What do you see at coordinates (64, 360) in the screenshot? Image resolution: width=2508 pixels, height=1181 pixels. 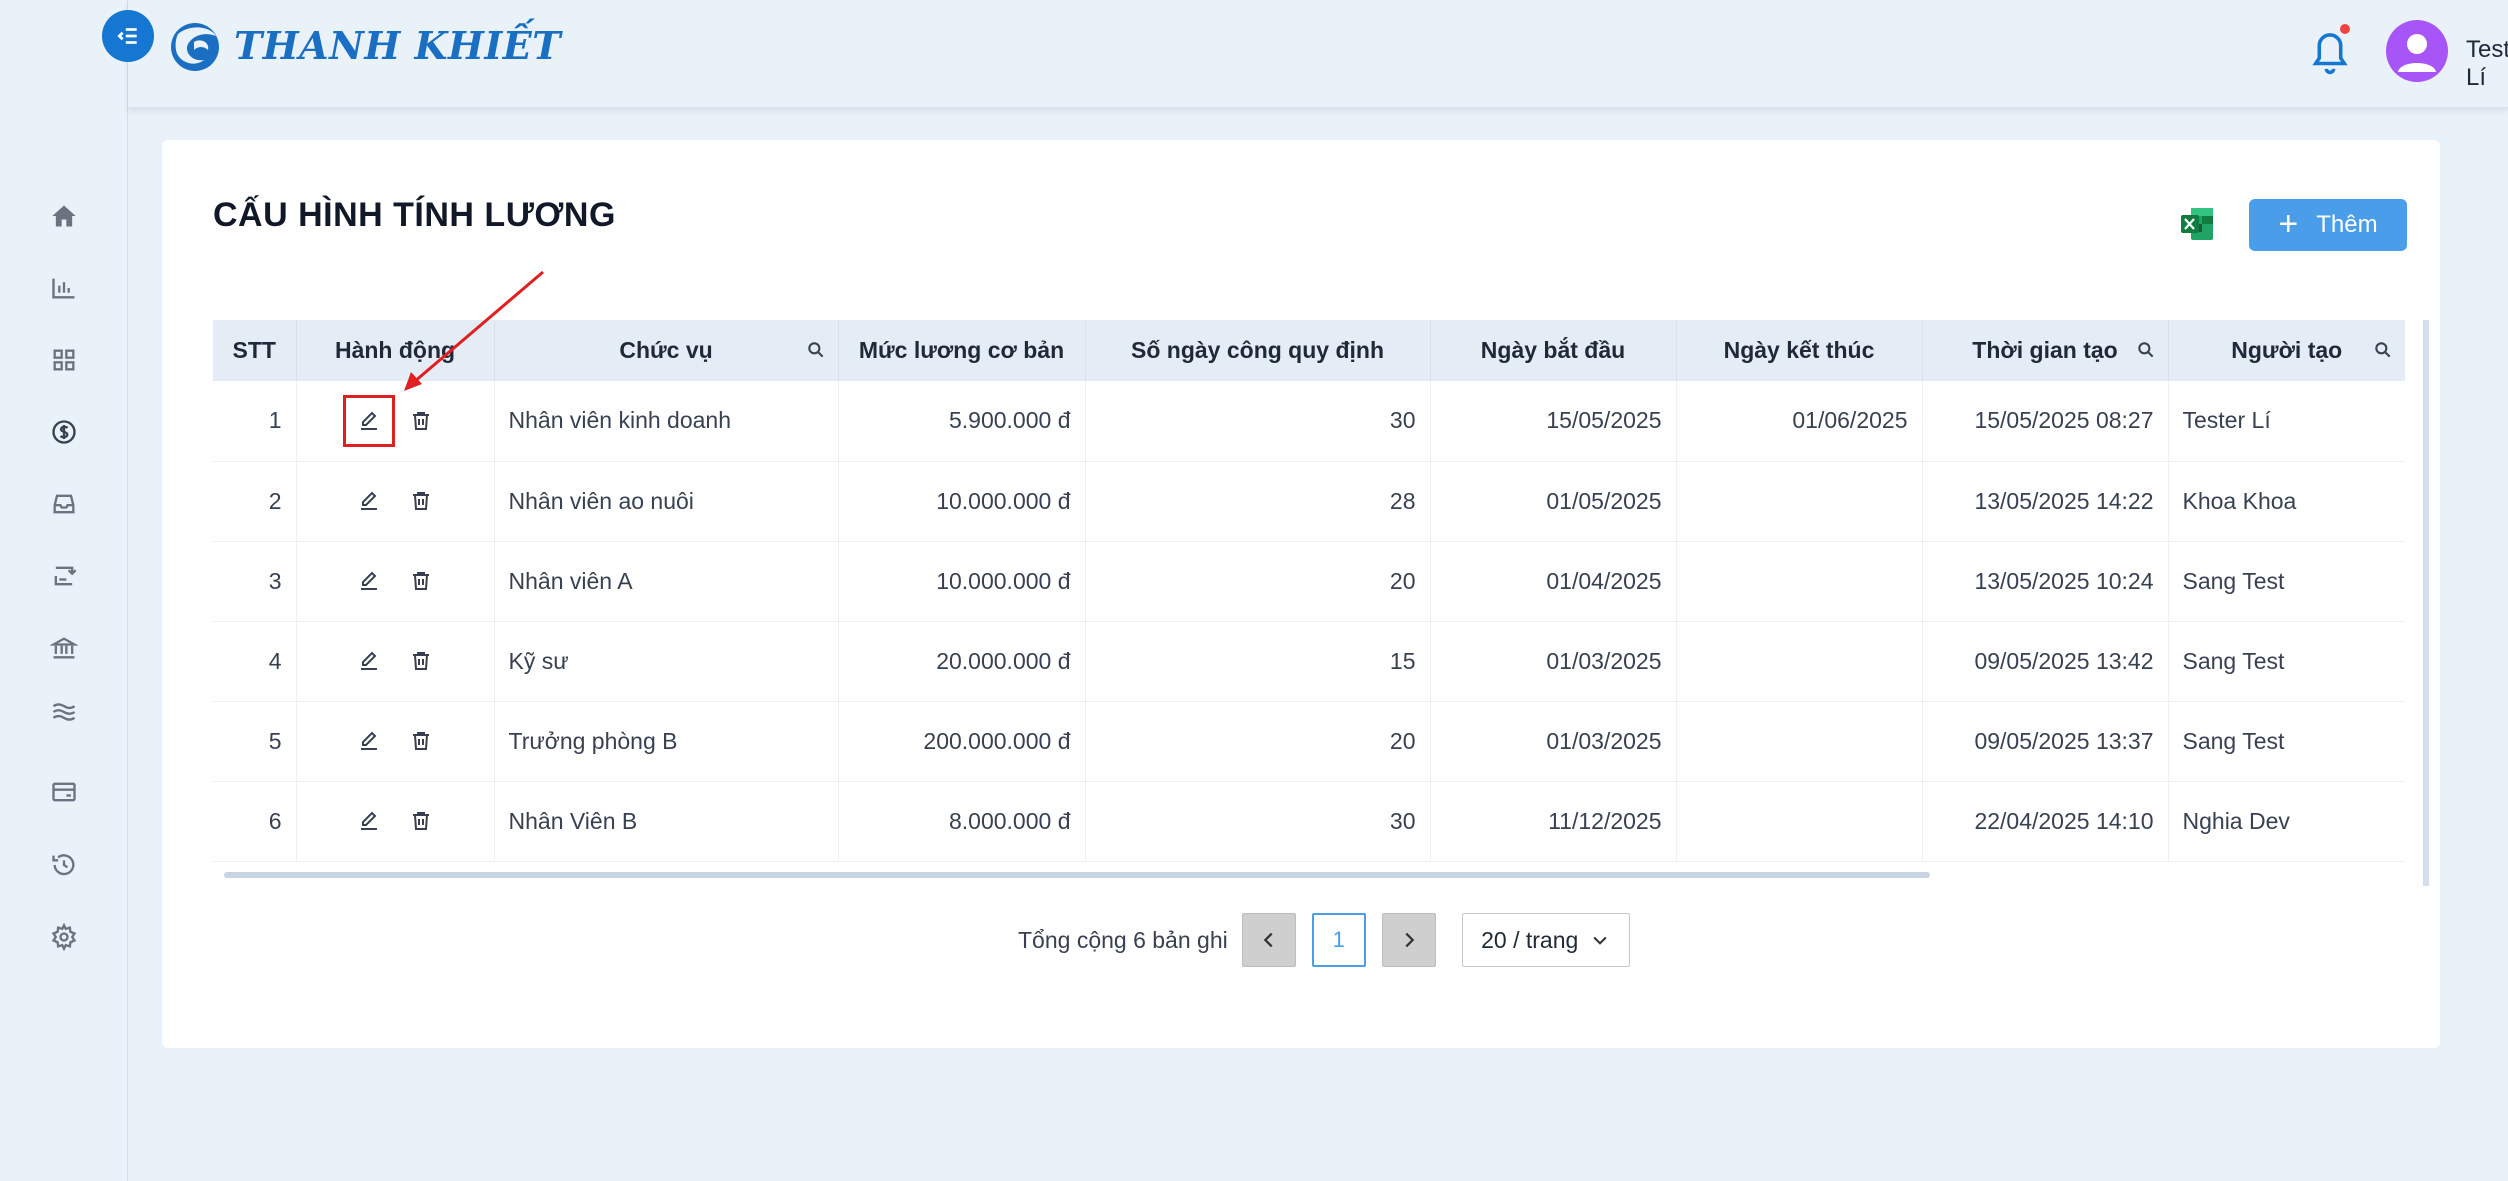 I see `grid-icon` at bounding box center [64, 360].